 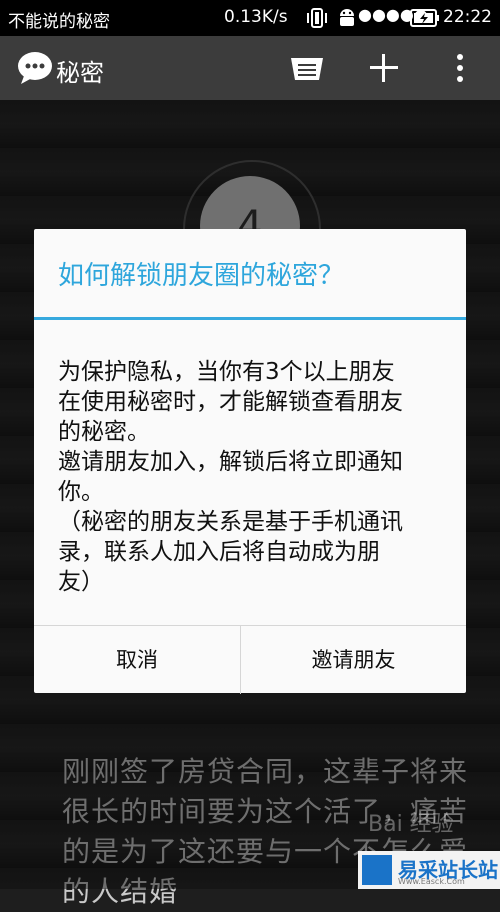 I want to click on status-bar: 不能说的秘密 0.13K/s ●●●●● 22:22, so click(x=250, y=18).